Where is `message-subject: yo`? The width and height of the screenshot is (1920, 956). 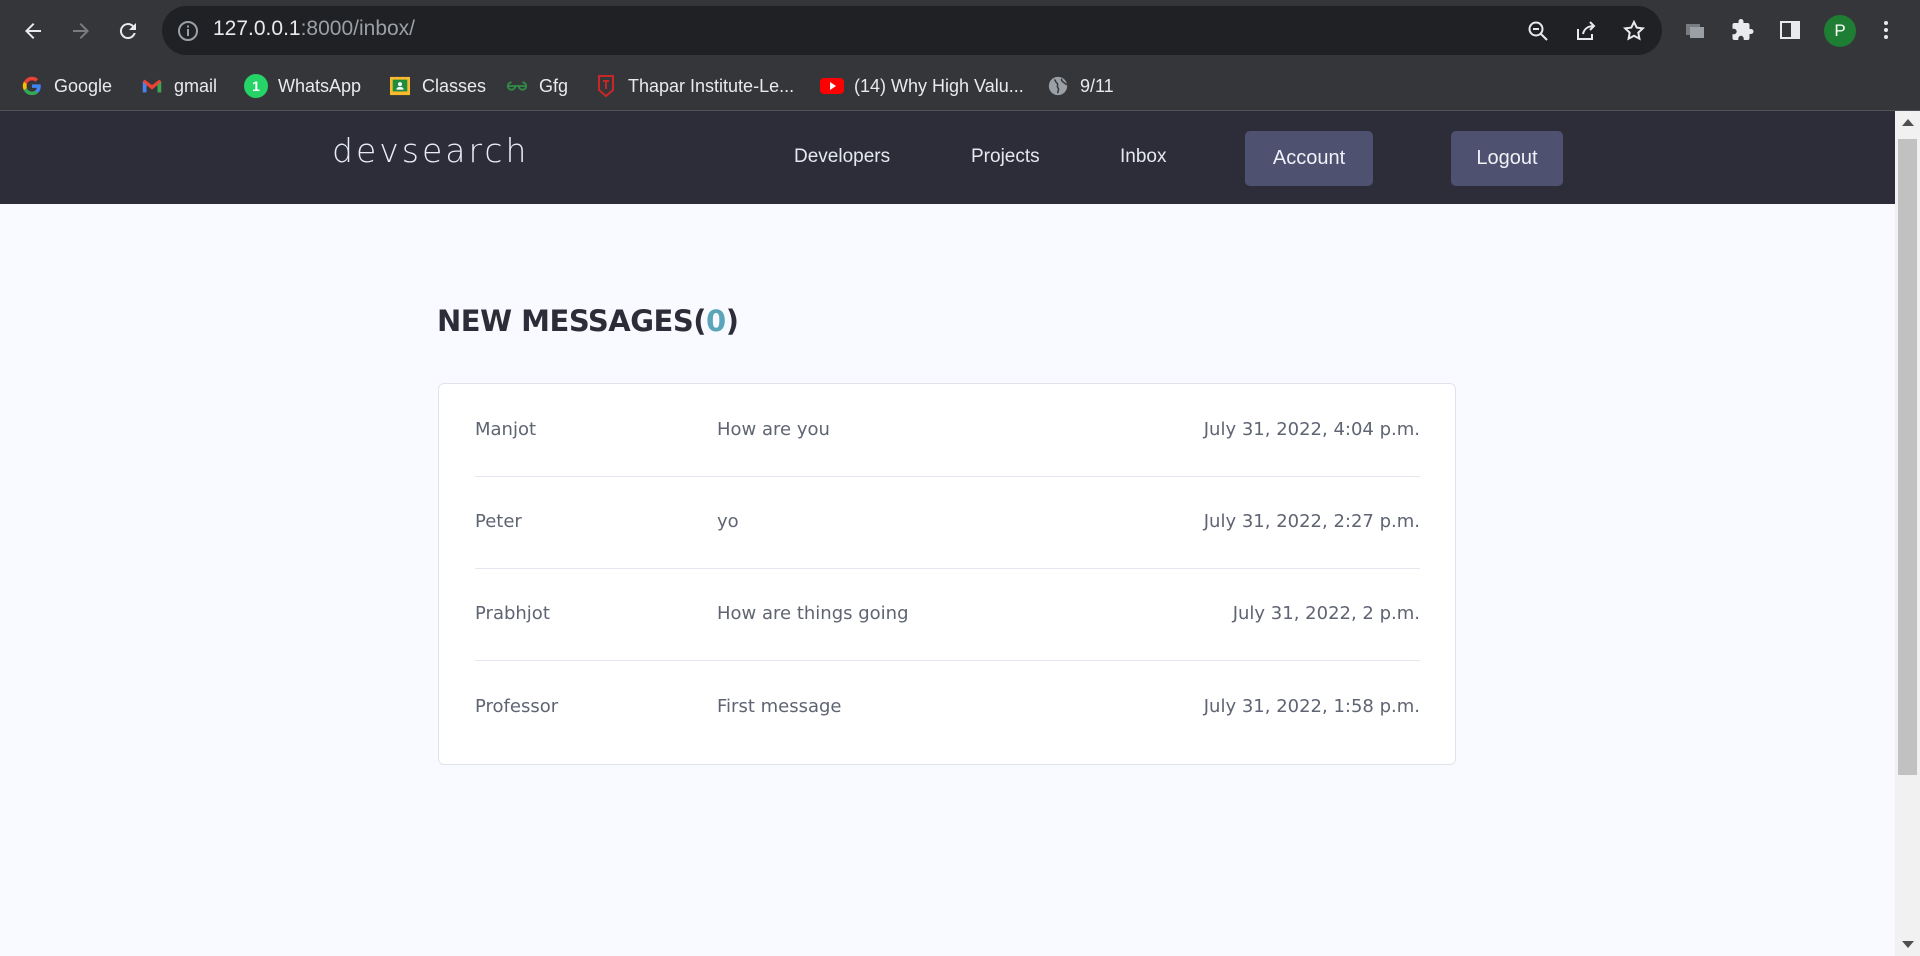
message-subject: yo is located at coordinates (728, 521).